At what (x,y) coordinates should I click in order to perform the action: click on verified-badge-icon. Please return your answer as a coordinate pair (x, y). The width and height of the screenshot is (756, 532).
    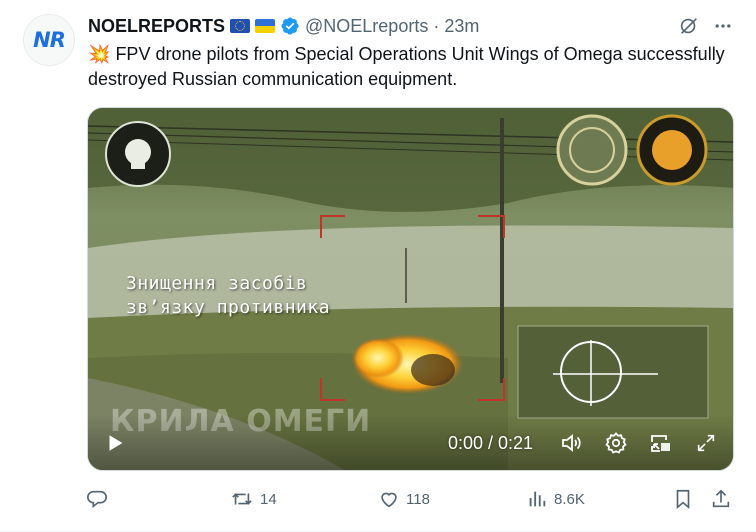
    Looking at the image, I should click on (290, 26).